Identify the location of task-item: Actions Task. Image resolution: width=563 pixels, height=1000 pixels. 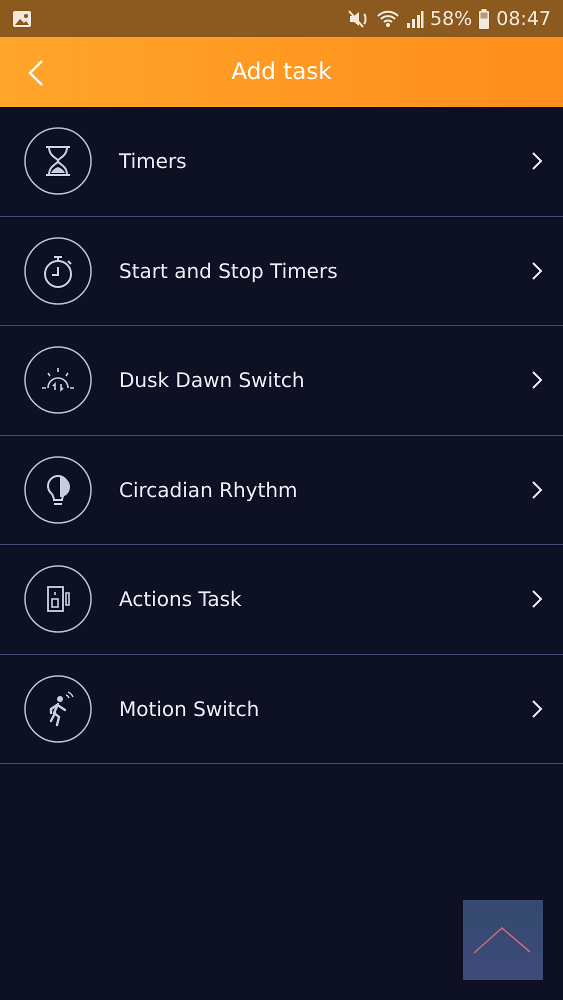
(281, 599).